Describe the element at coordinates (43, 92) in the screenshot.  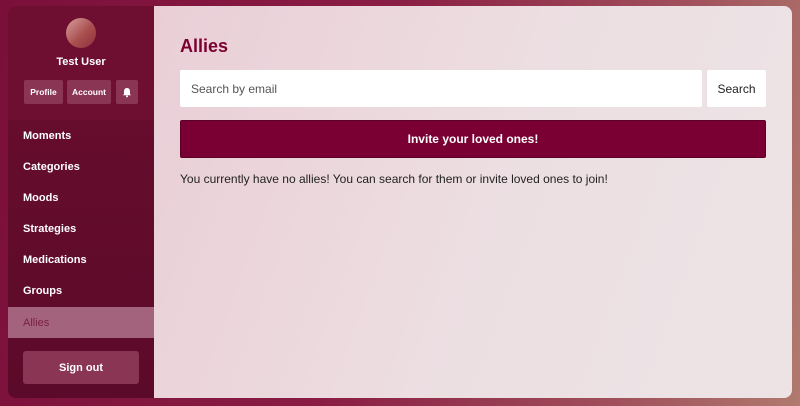
I see `profile-button: Profile` at that location.